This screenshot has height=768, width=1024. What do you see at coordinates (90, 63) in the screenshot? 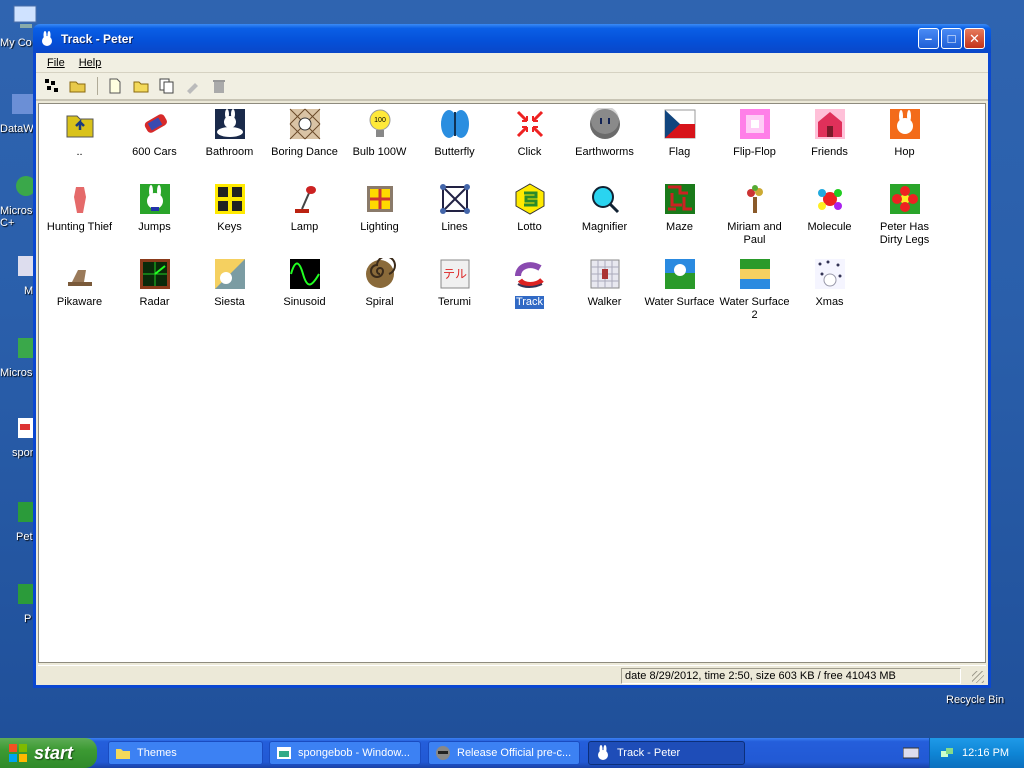
I see `menu-help: Help` at bounding box center [90, 63].